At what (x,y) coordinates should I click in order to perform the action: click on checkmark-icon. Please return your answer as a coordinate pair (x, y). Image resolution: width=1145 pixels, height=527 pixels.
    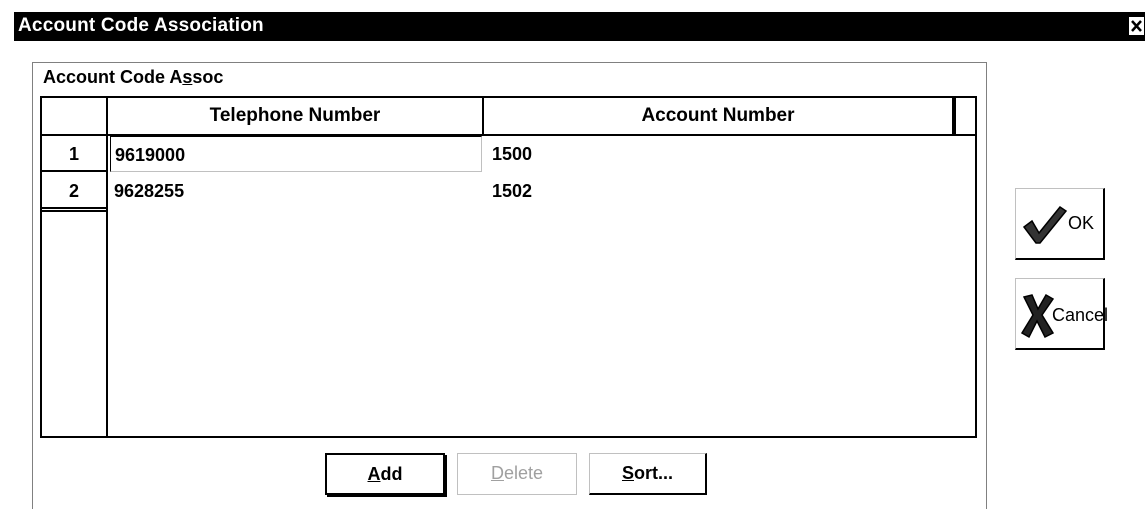
    Looking at the image, I should click on (1045, 224).